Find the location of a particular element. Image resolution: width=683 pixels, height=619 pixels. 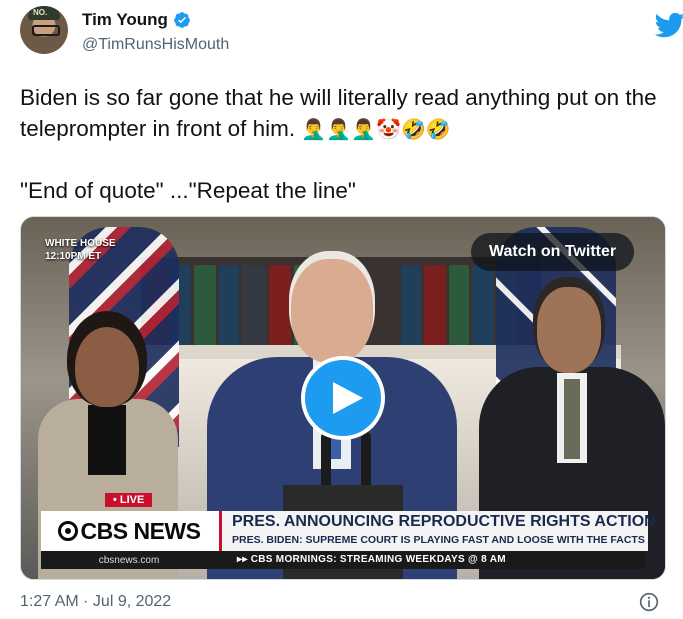

author-handle: @TimRunsHisMouth is located at coordinates (155, 45).